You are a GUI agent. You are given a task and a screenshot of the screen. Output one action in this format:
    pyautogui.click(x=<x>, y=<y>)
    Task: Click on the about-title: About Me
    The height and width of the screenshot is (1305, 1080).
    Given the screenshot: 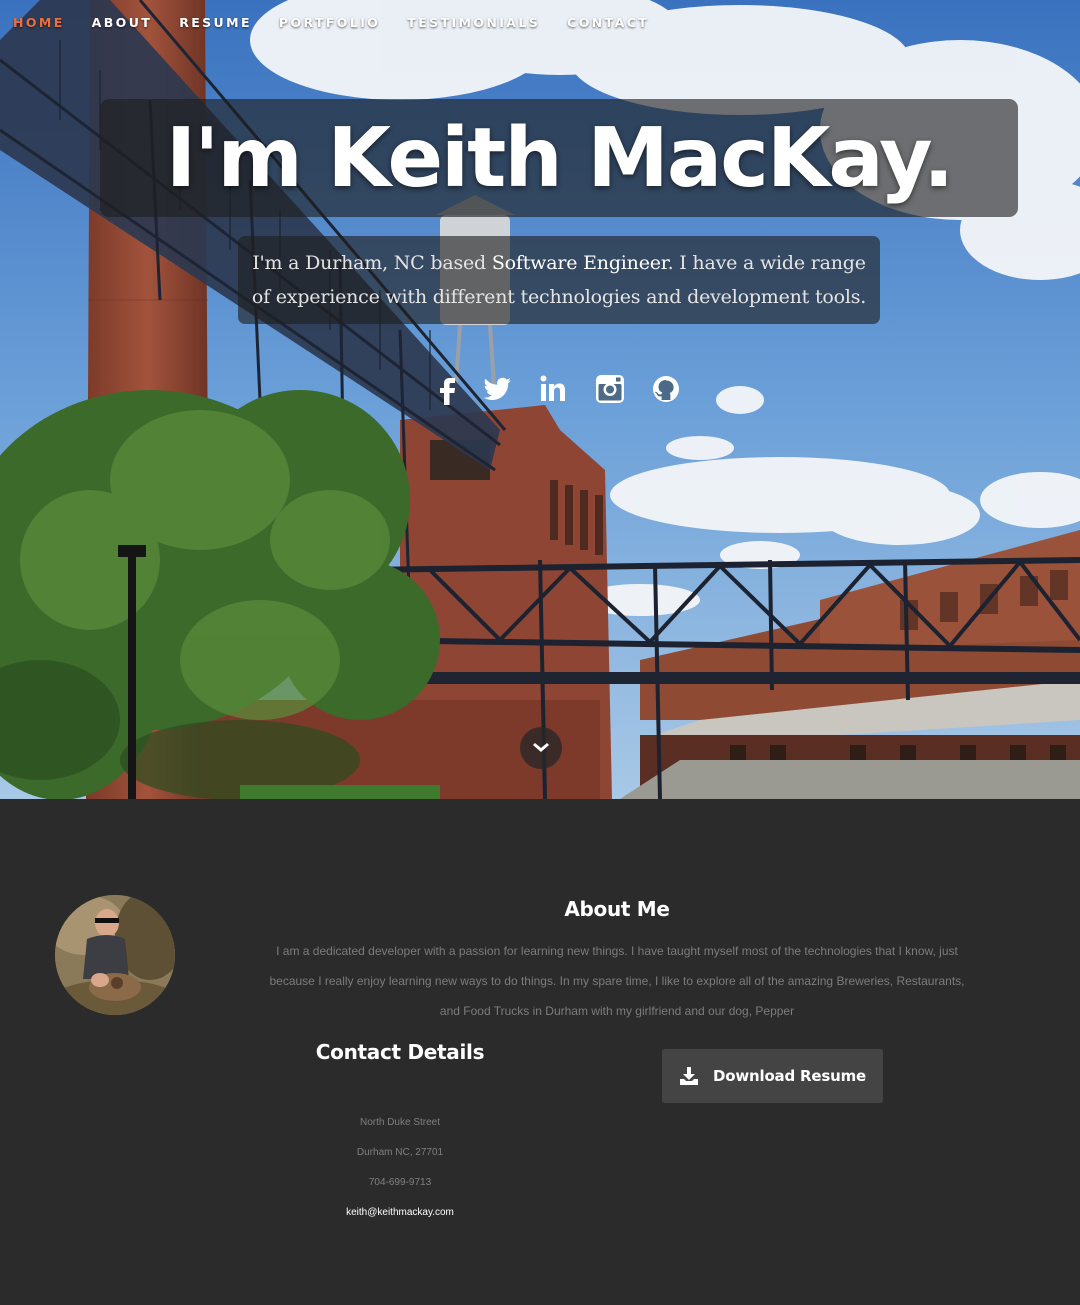 What is the action you would take?
    pyautogui.click(x=617, y=909)
    